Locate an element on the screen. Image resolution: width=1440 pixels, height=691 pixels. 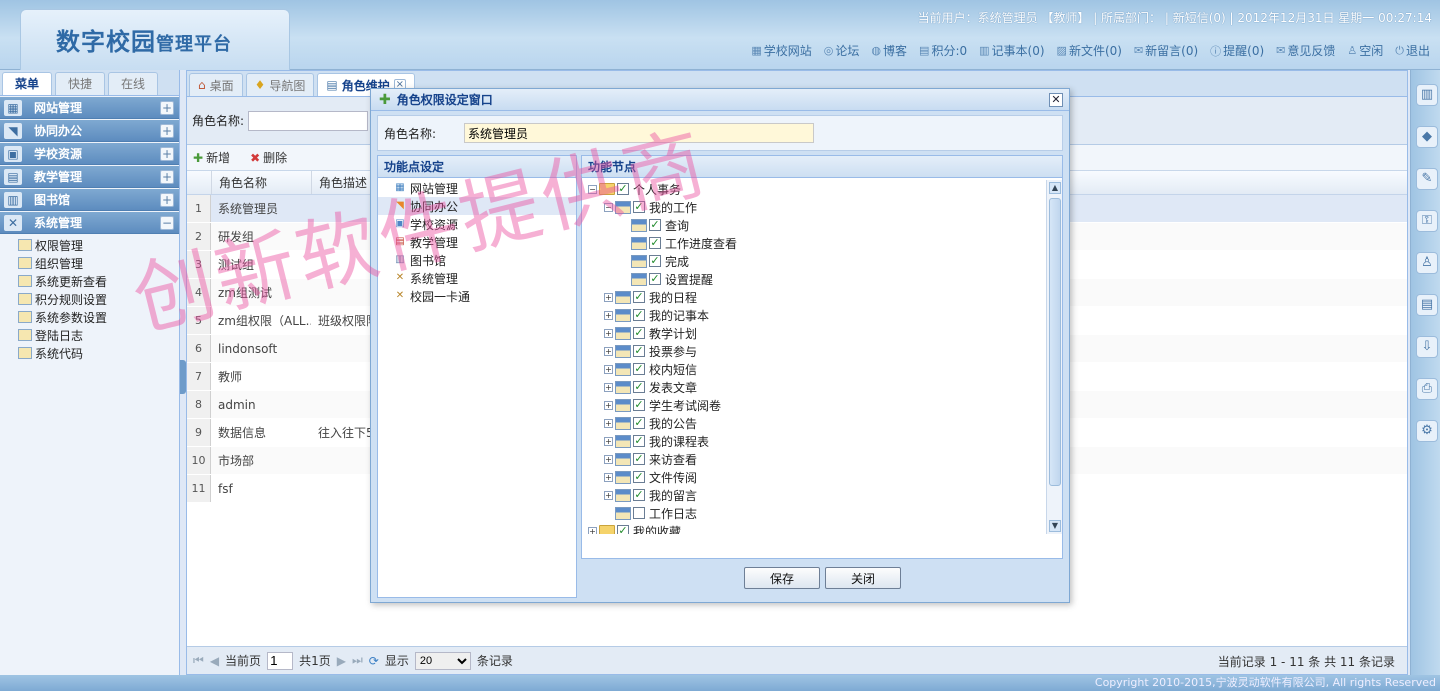
tree-node: − ✓ 我的工作 is located at coordinates (817, 207).